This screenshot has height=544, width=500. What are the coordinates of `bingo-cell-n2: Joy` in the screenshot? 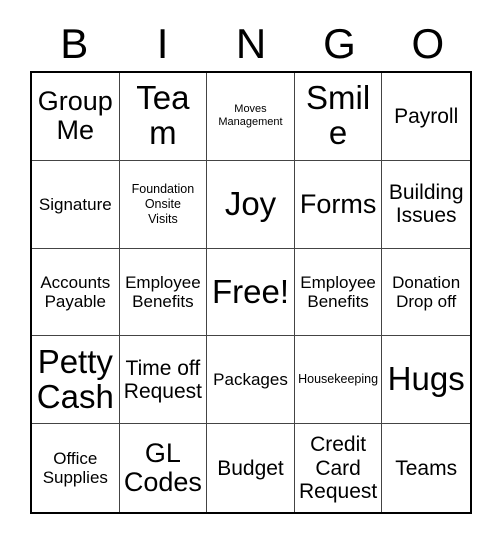 It's located at (251, 204).